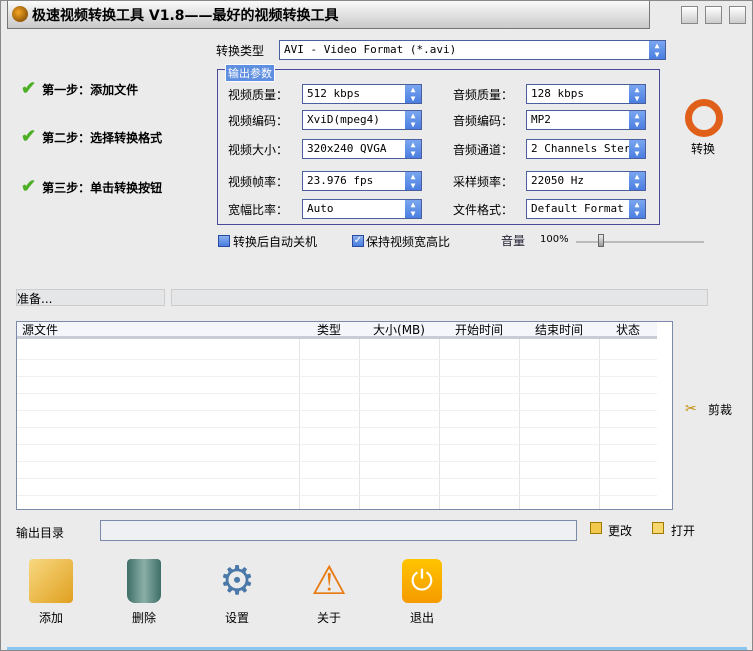 The height and width of the screenshot is (651, 753). Describe the element at coordinates (250, 73) in the screenshot. I see `group-title: 输出参数` at that location.